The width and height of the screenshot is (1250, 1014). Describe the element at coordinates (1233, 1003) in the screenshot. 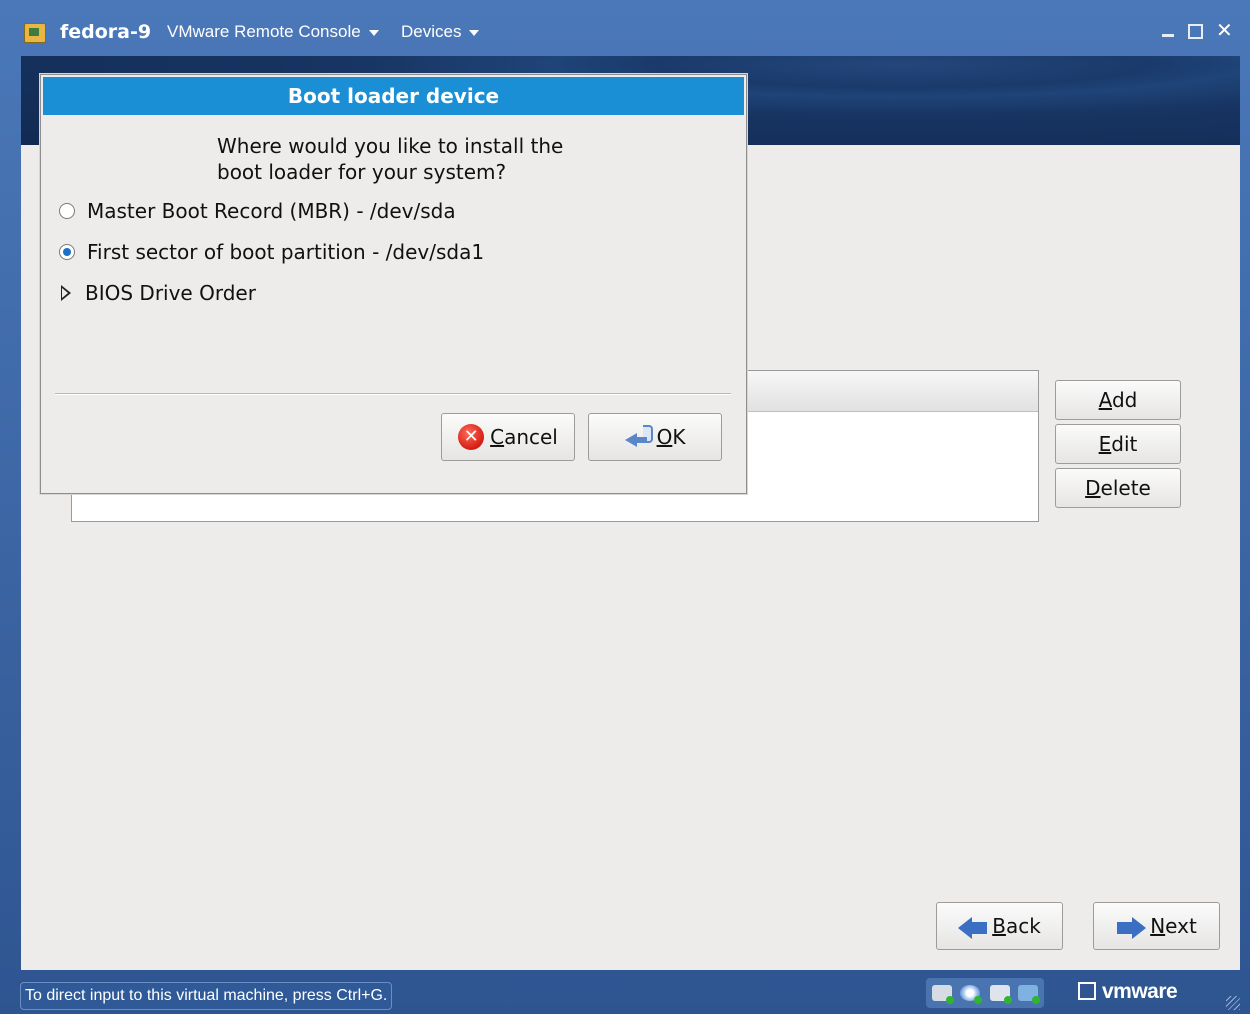

I see `resize-grip` at that location.